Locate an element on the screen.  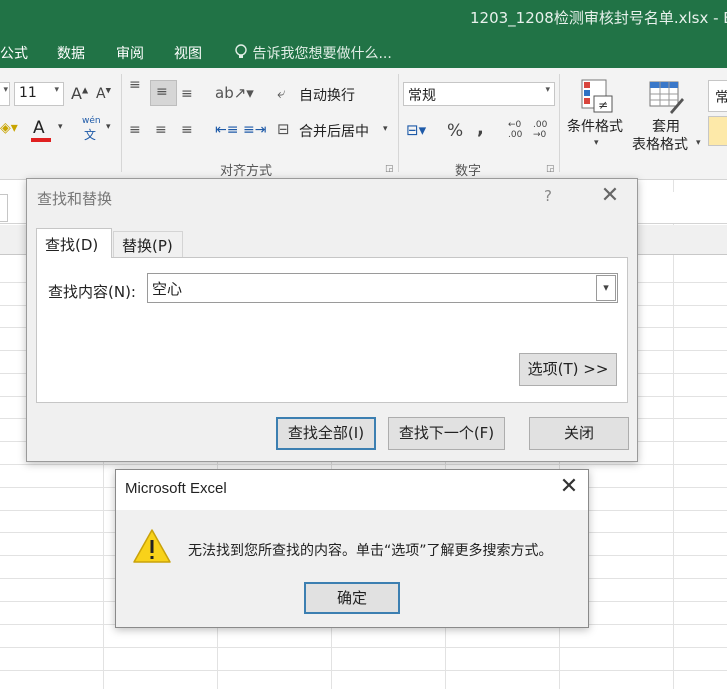
align-bottom-icon: ≡ is located at coordinates (187, 94).